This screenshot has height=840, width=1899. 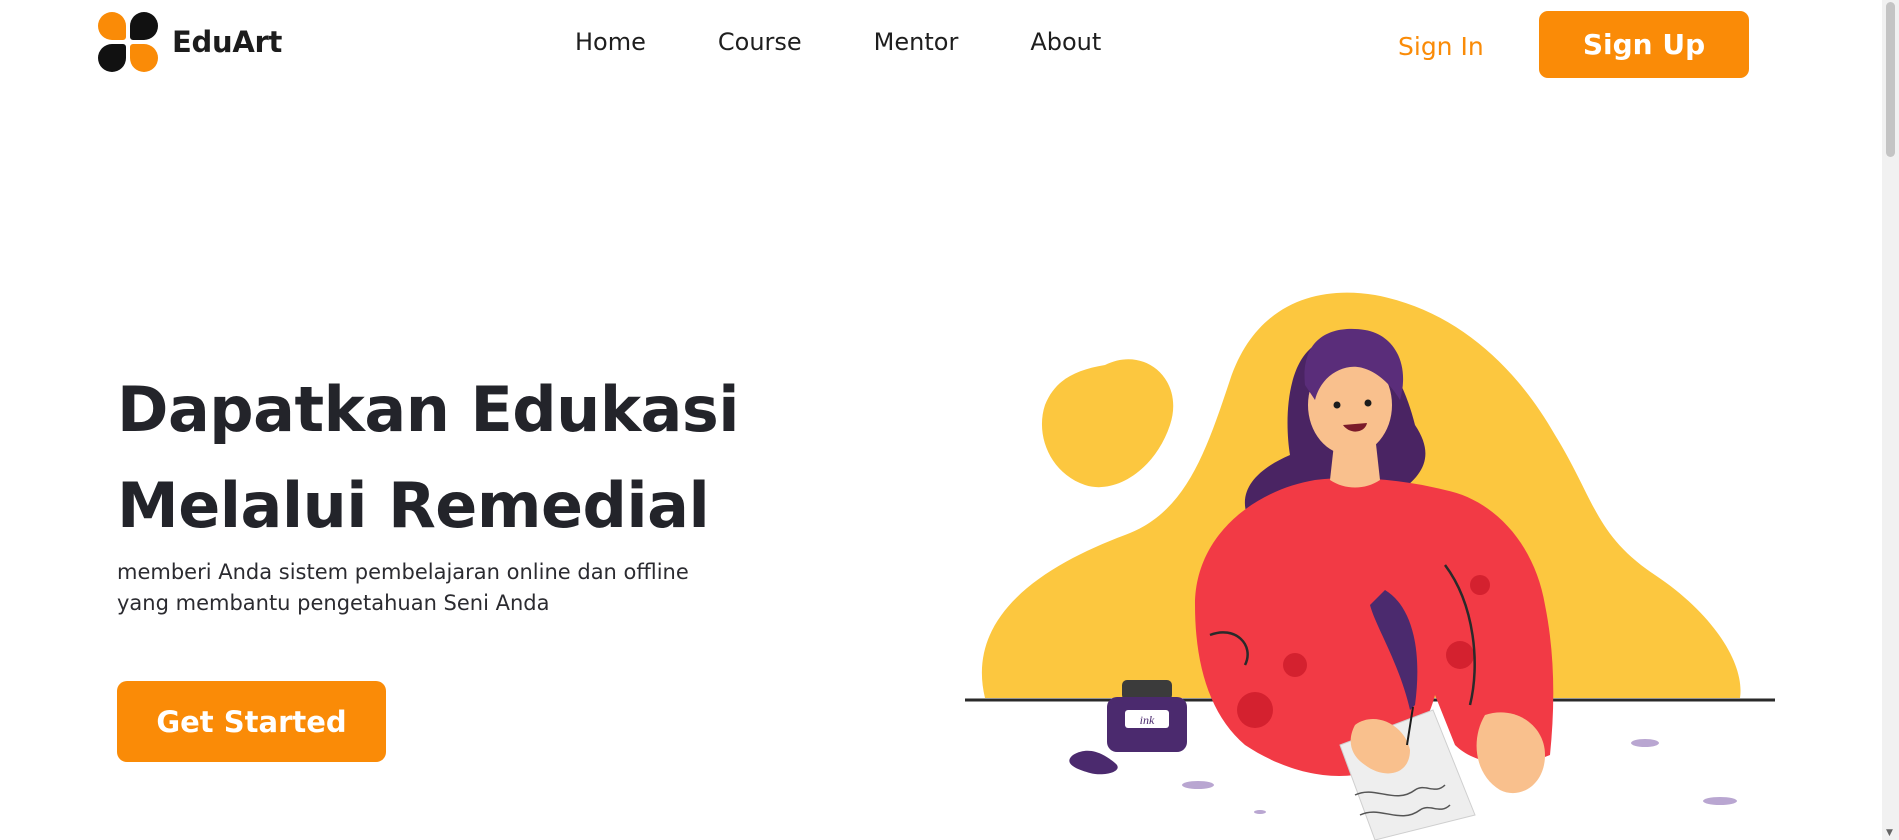 I want to click on hero-title-line-1: Dapatkan Edukasi, so click(x=428, y=409).